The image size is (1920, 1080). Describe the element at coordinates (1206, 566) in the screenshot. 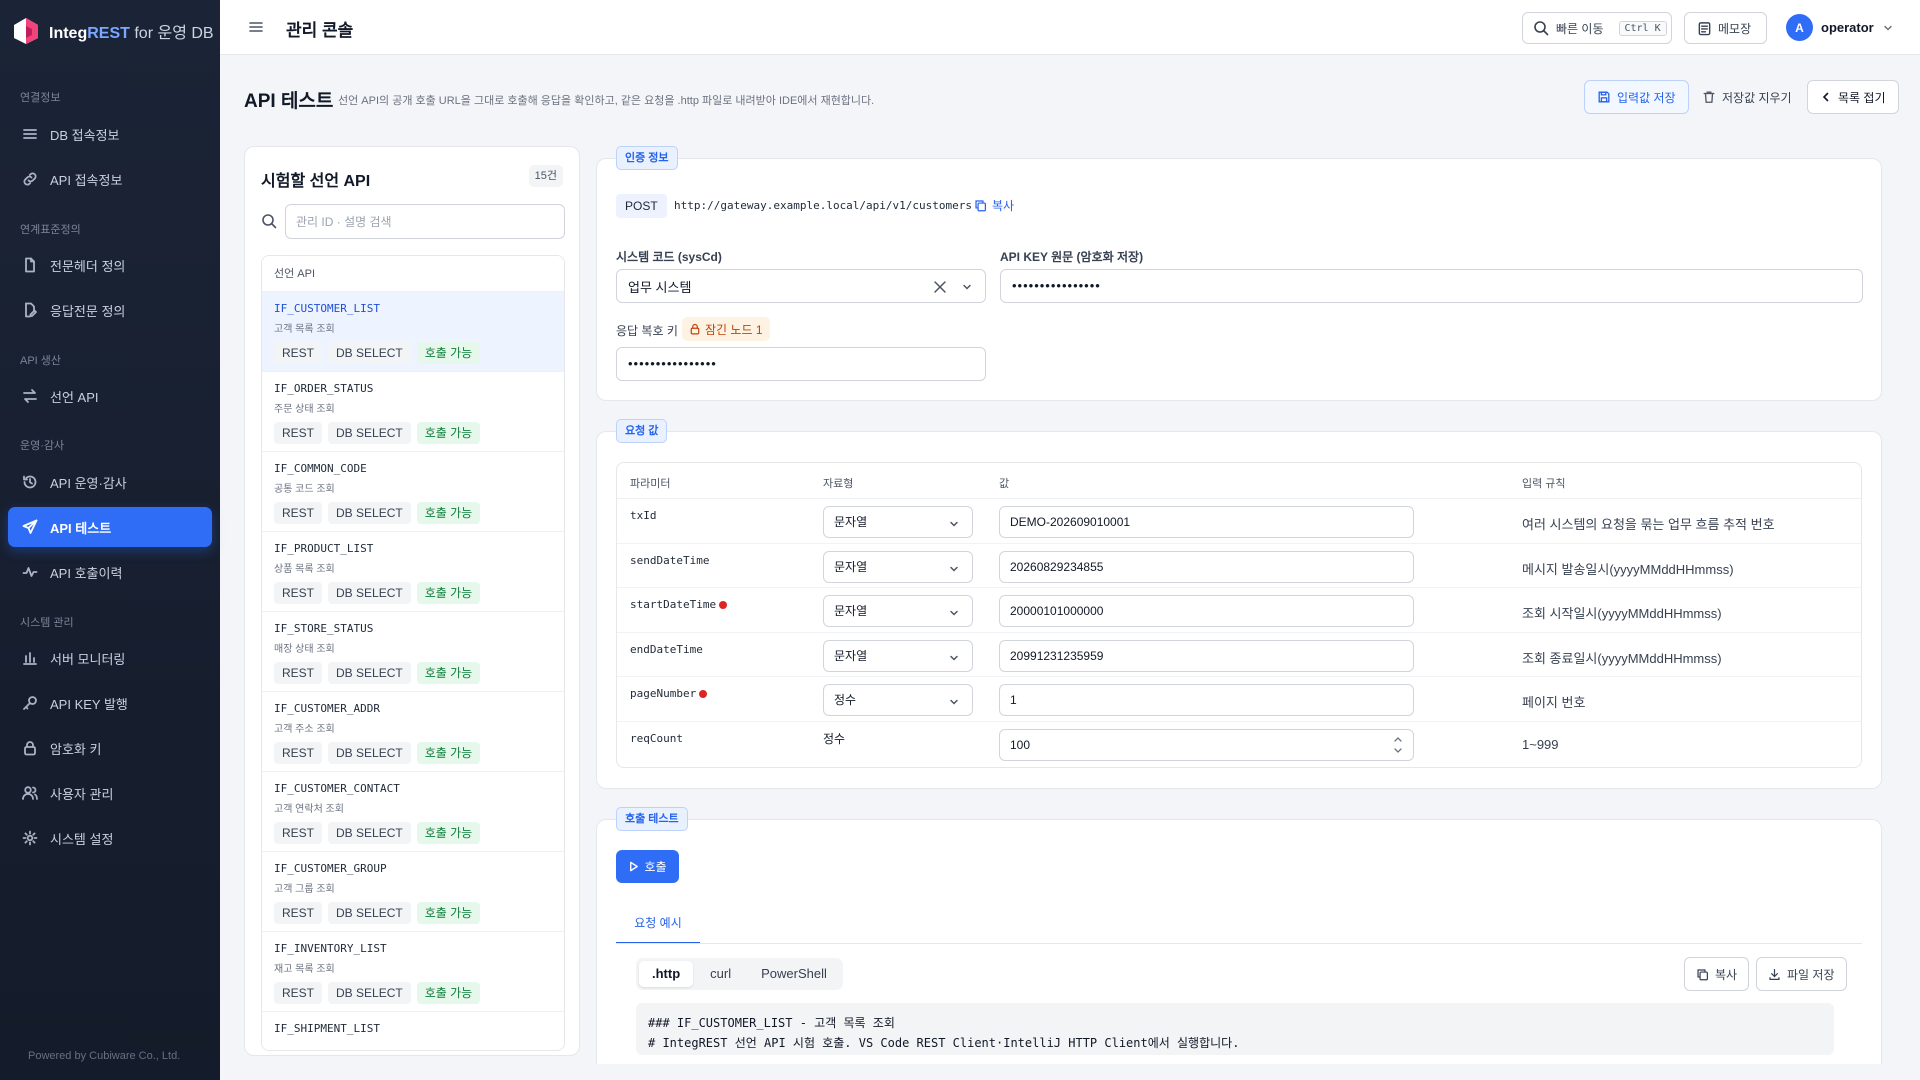

I see `param-value-input: 20260829234855` at that location.